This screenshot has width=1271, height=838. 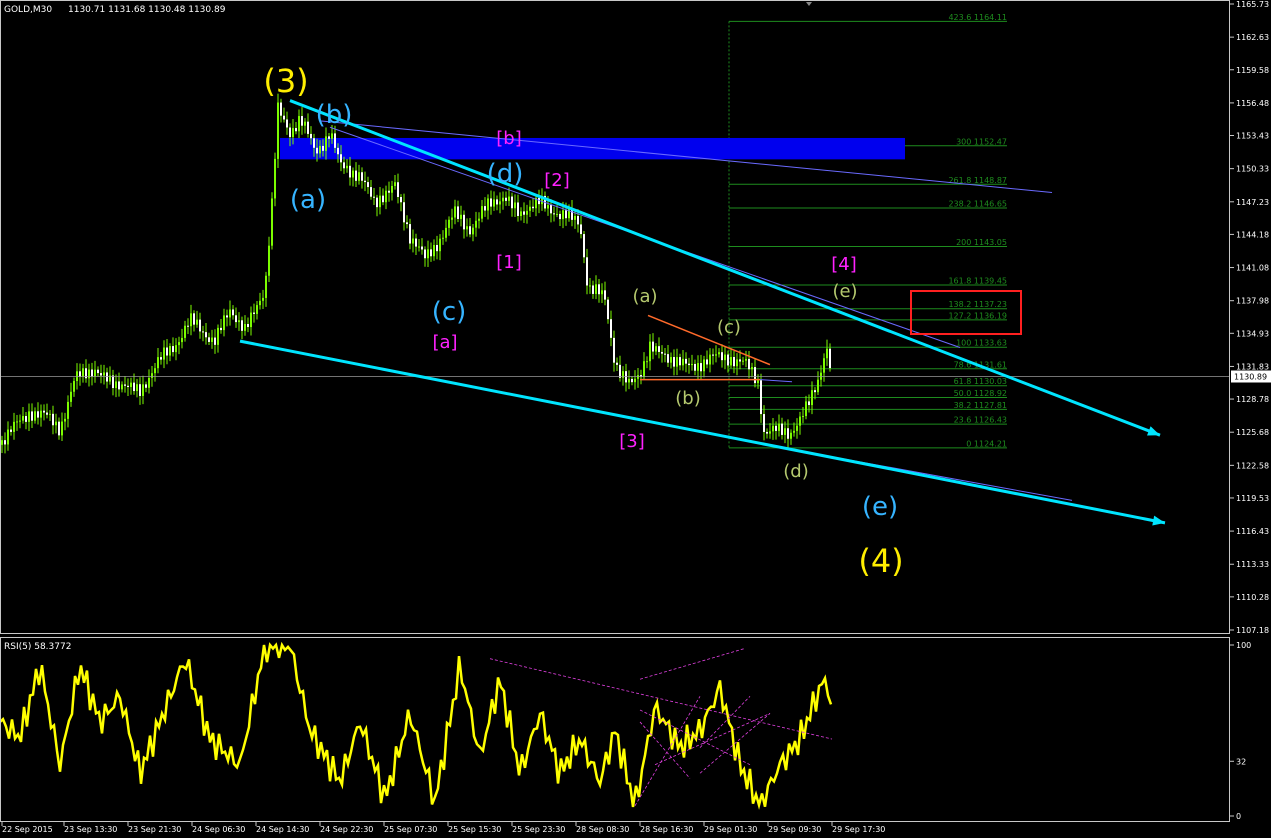 What do you see at coordinates (282, 829) in the screenshot?
I see `time-tick-label: 24 Sep 14:30` at bounding box center [282, 829].